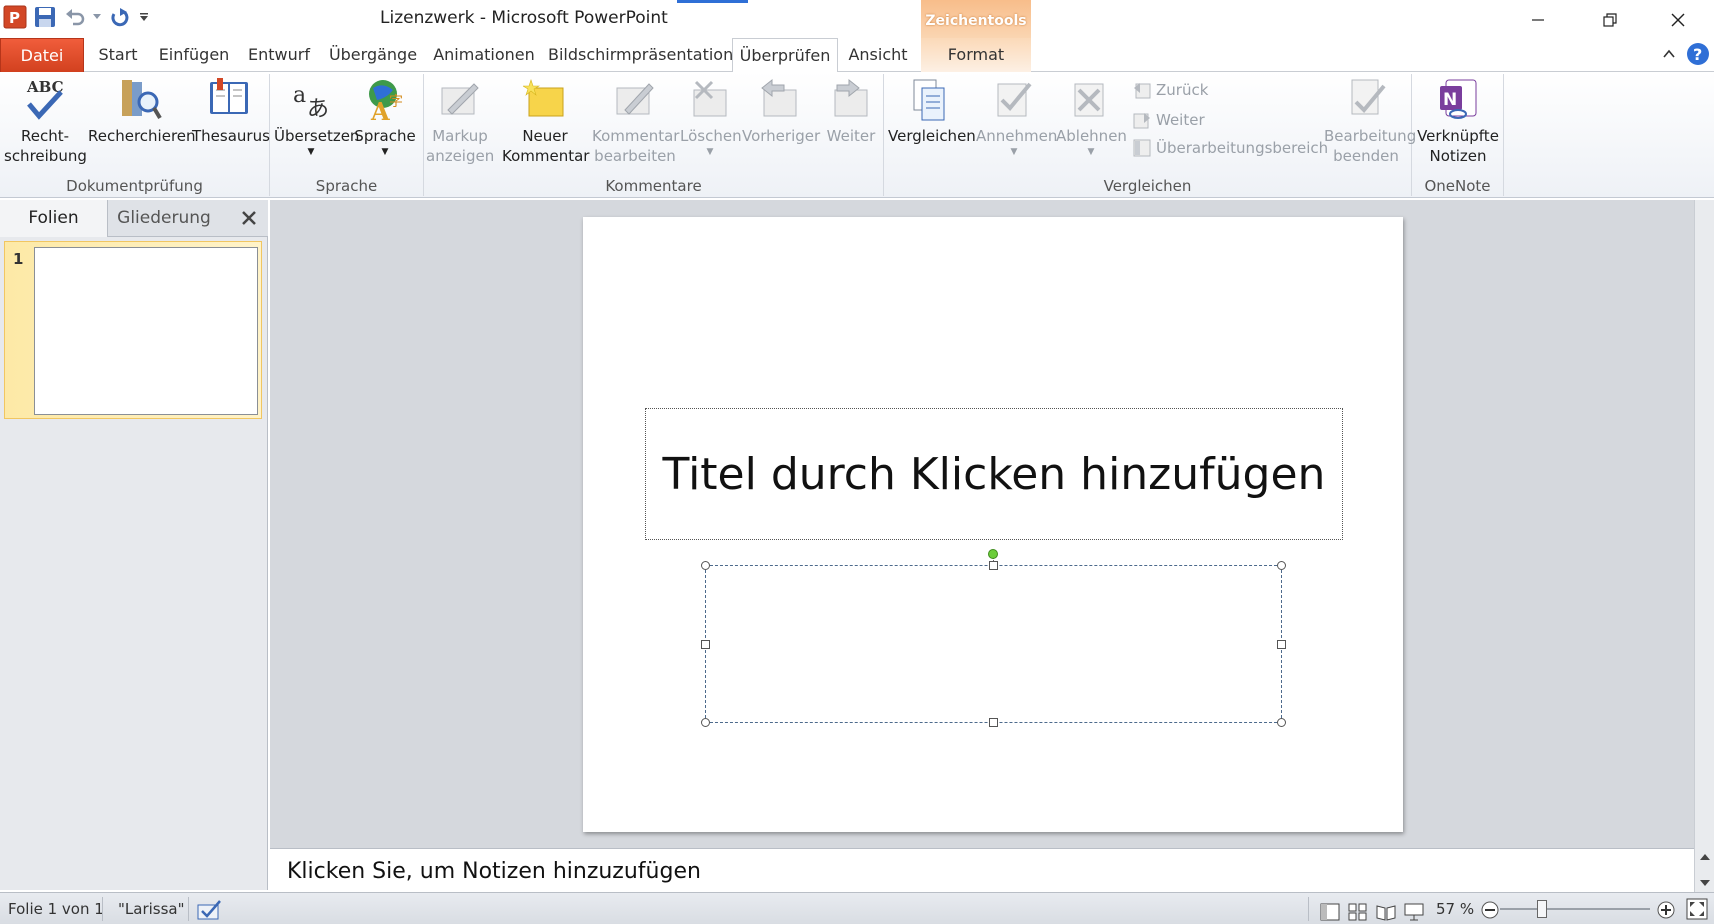 The image size is (1714, 924). What do you see at coordinates (1386, 912) in the screenshot?
I see `reading-view-icon` at bounding box center [1386, 912].